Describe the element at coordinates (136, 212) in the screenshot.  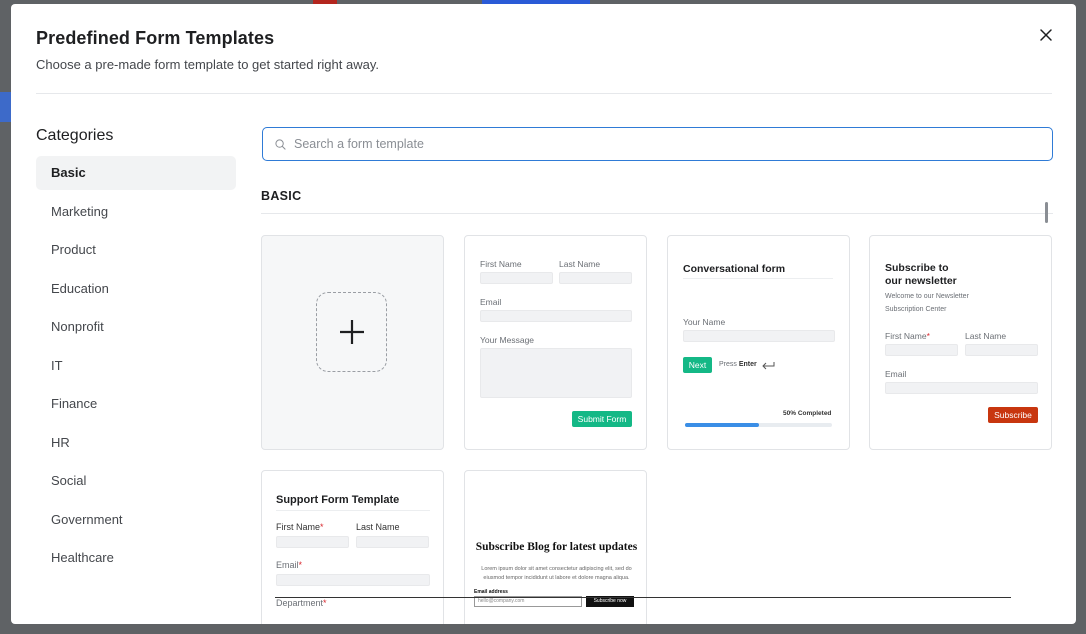
I see `category-marketing: Marketing` at that location.